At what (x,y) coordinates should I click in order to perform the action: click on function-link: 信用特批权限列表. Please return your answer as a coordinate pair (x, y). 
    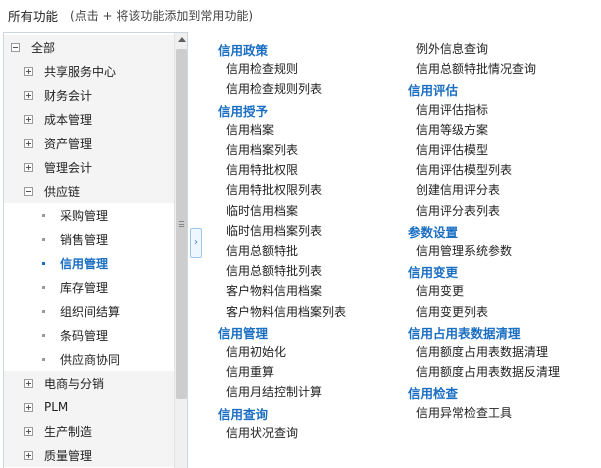
    Looking at the image, I should click on (274, 189).